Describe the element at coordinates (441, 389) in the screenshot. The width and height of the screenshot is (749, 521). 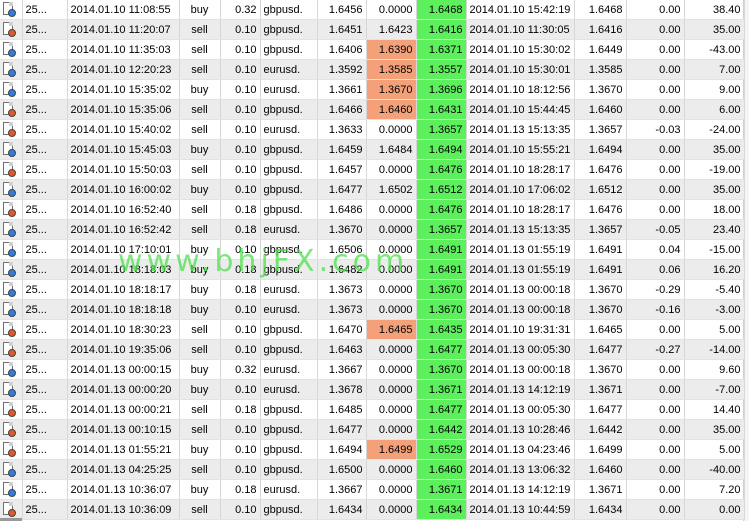
I see `cell-tp: 1.3671` at that location.